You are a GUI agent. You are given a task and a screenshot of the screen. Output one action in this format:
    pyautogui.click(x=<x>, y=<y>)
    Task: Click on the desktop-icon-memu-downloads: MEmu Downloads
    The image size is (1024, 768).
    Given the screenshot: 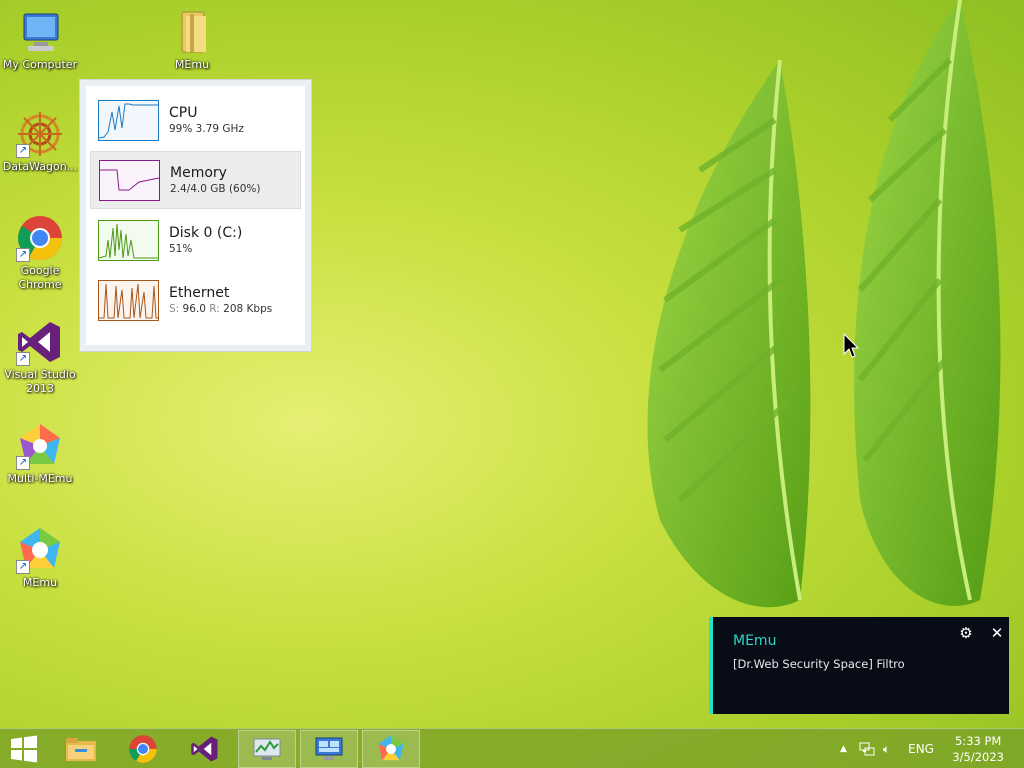 What is the action you would take?
    pyautogui.click(x=192, y=40)
    